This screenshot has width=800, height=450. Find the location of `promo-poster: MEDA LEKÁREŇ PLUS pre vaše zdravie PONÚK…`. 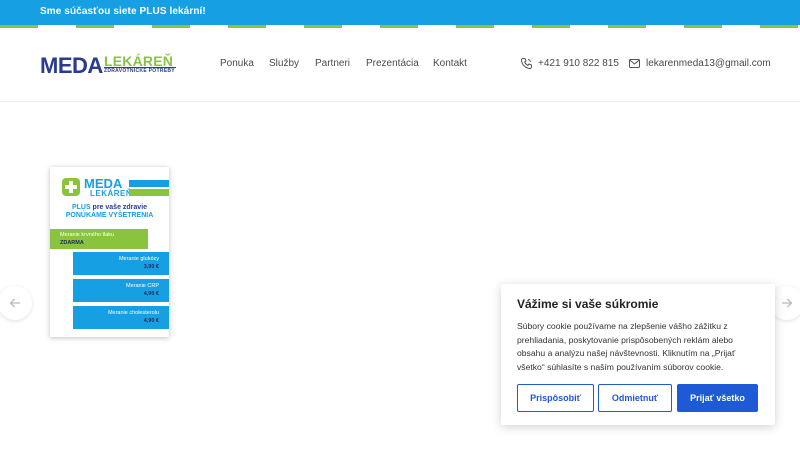

promo-poster: MEDA LEKÁREŇ PLUS pre vaše zdravie PONÚK… is located at coordinates (109, 252).